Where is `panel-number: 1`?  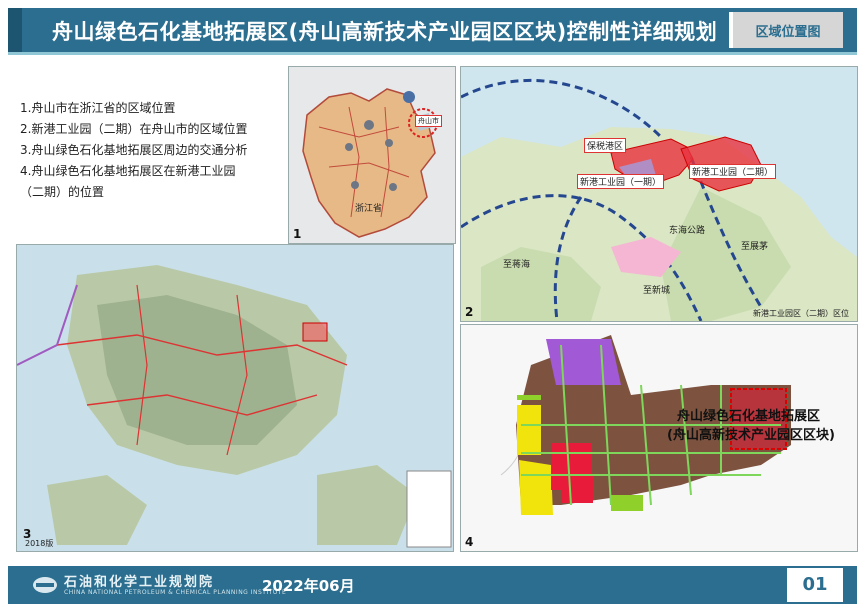 panel-number: 1 is located at coordinates (297, 234).